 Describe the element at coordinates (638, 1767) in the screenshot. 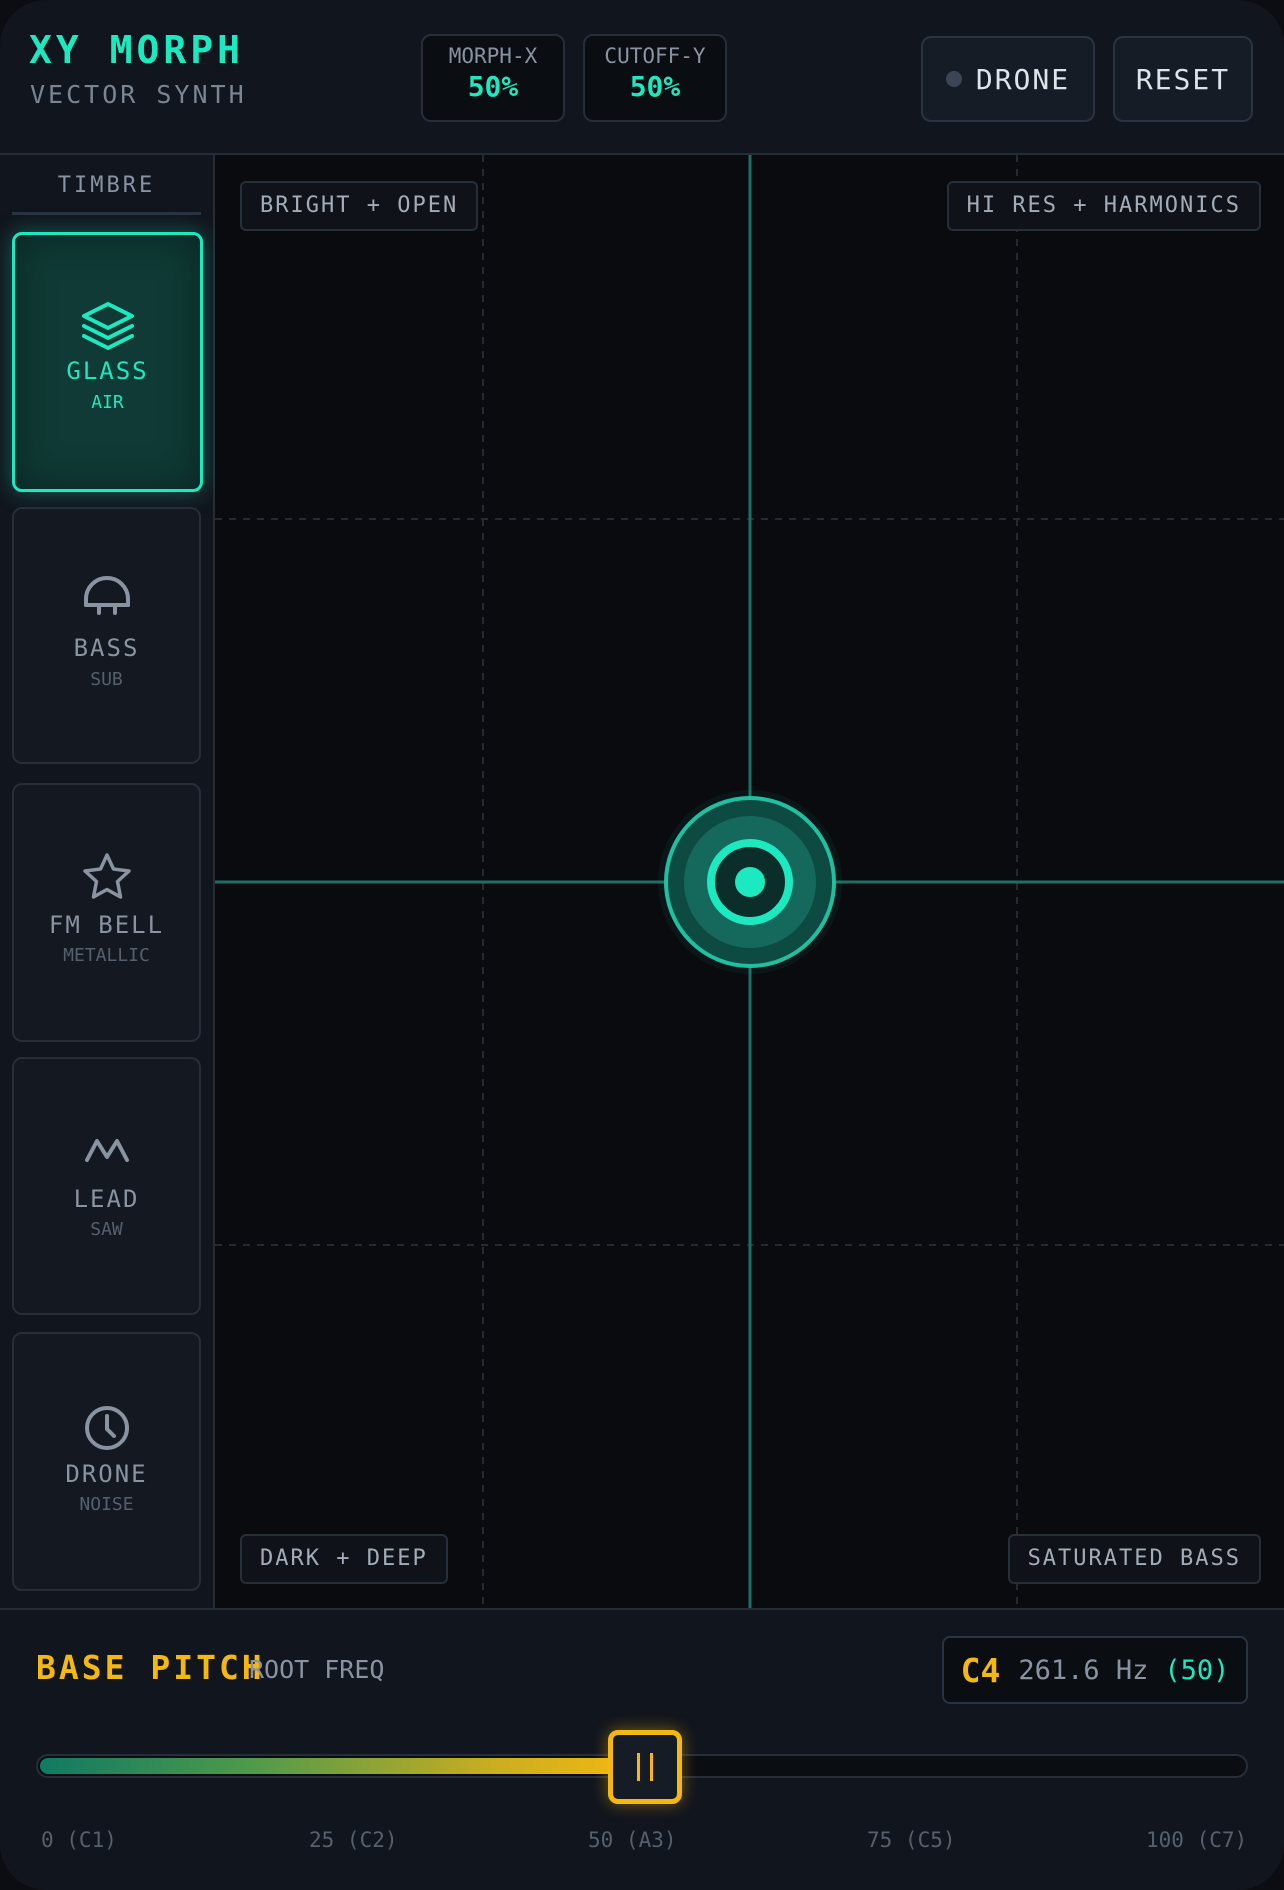

I see `grip-icon` at that location.